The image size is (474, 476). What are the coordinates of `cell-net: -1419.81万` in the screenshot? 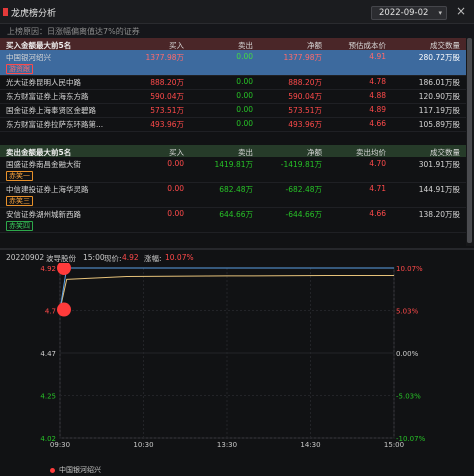 It's located at (301, 164).